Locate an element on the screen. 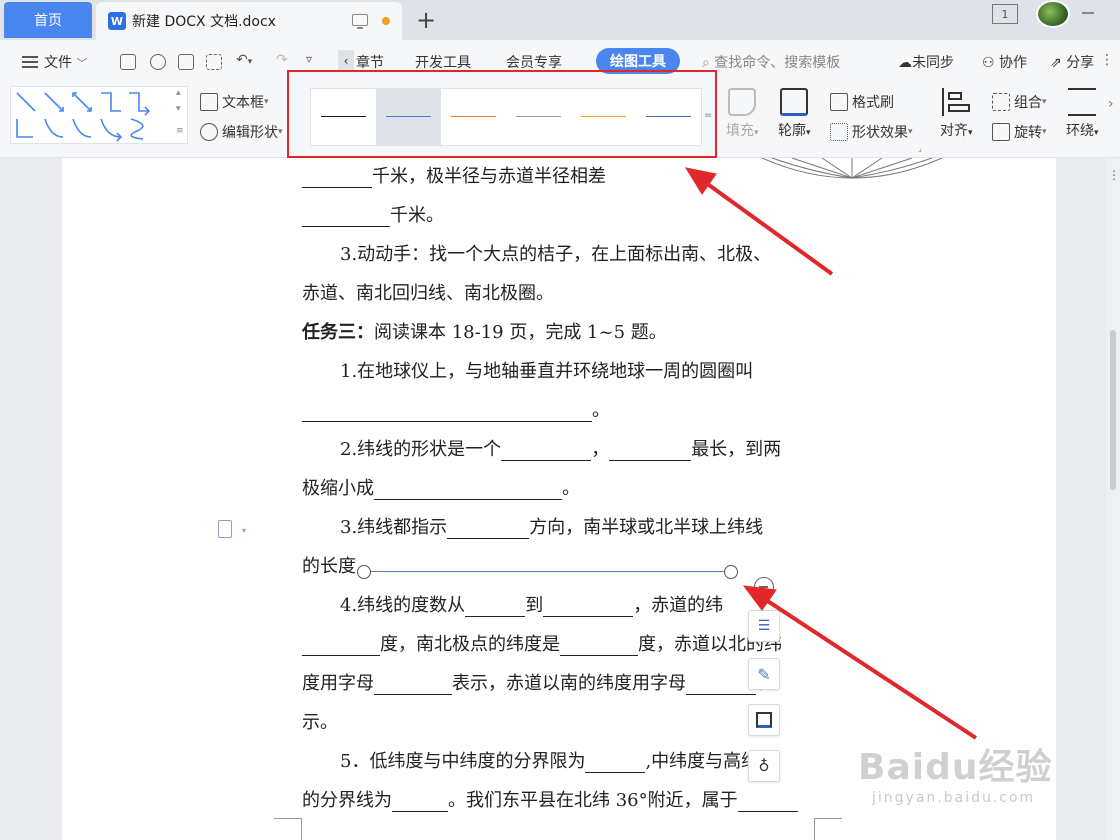 Image resolution: width=1120 pixels, height=840 pixels. edit-shape-button: 编辑形状 ▾ is located at coordinates (241, 132).